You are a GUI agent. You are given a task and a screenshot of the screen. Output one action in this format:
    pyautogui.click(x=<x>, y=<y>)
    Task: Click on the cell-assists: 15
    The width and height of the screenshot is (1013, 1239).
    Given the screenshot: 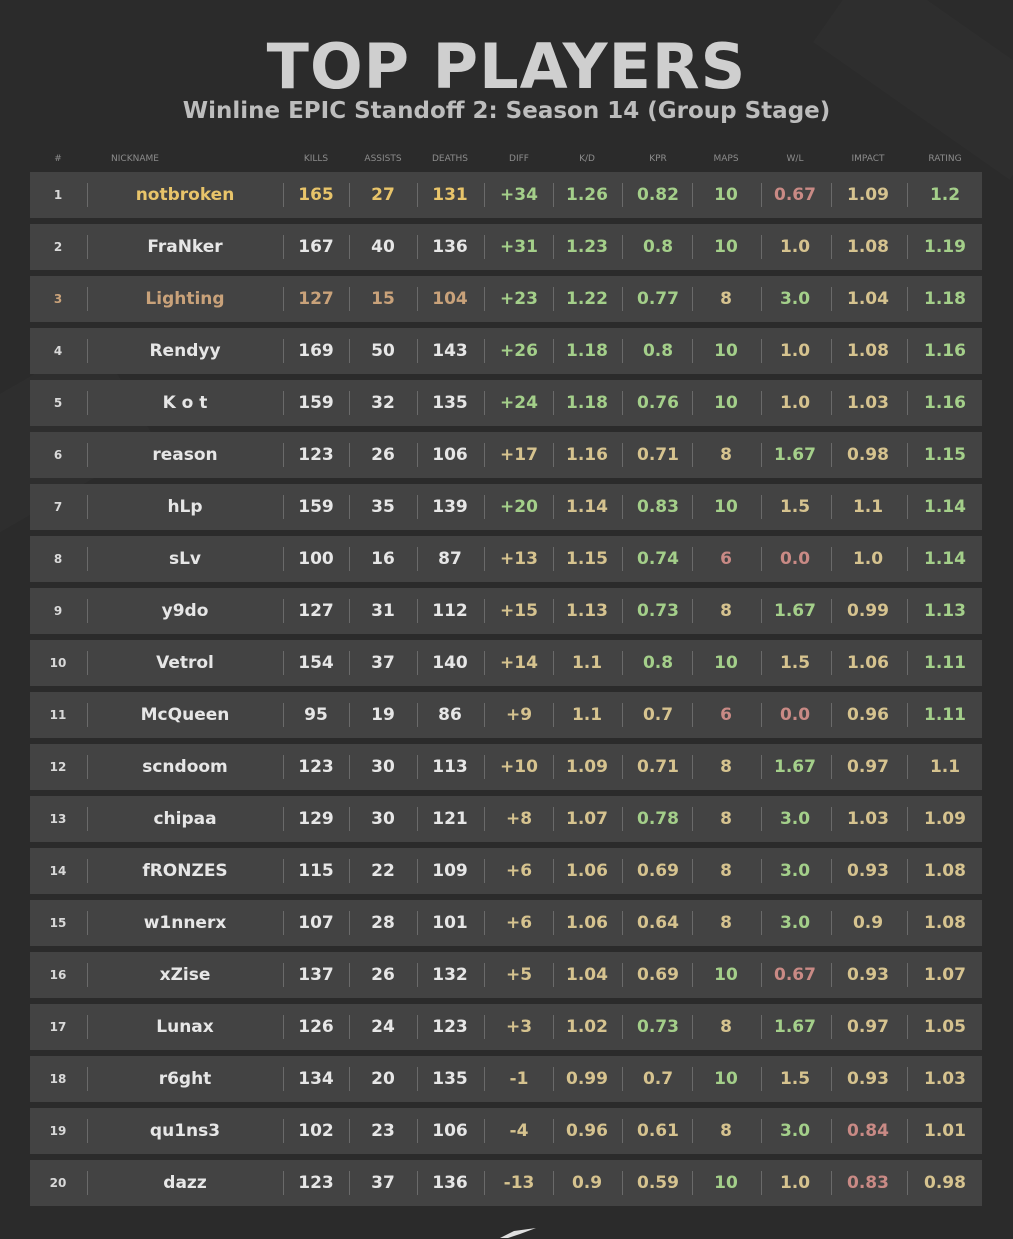 What is the action you would take?
    pyautogui.click(x=383, y=299)
    